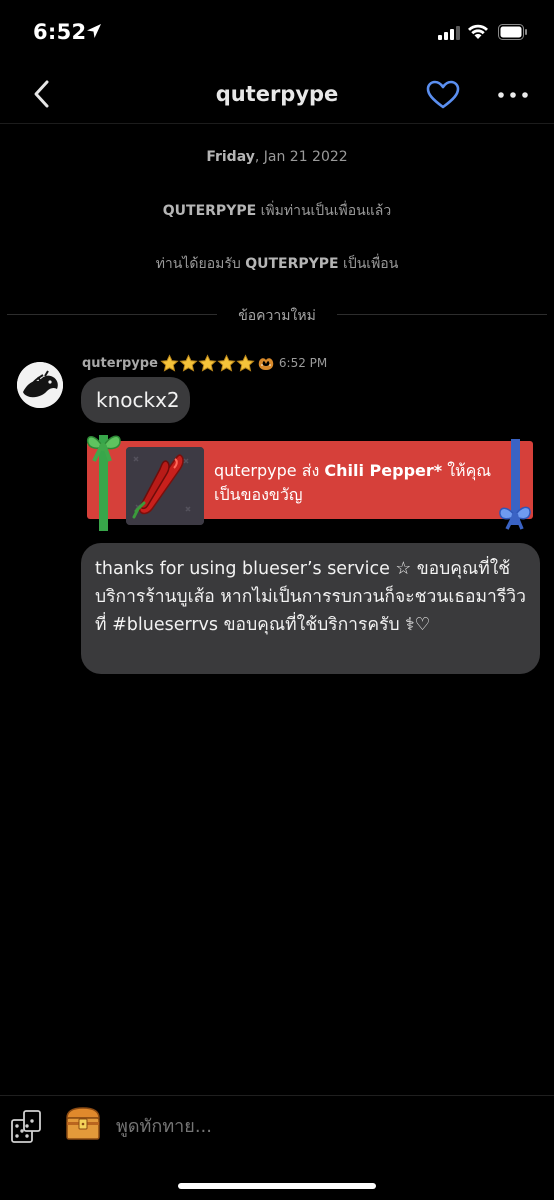 The height and width of the screenshot is (1200, 554). I want to click on home-indicator, so click(277, 1186).